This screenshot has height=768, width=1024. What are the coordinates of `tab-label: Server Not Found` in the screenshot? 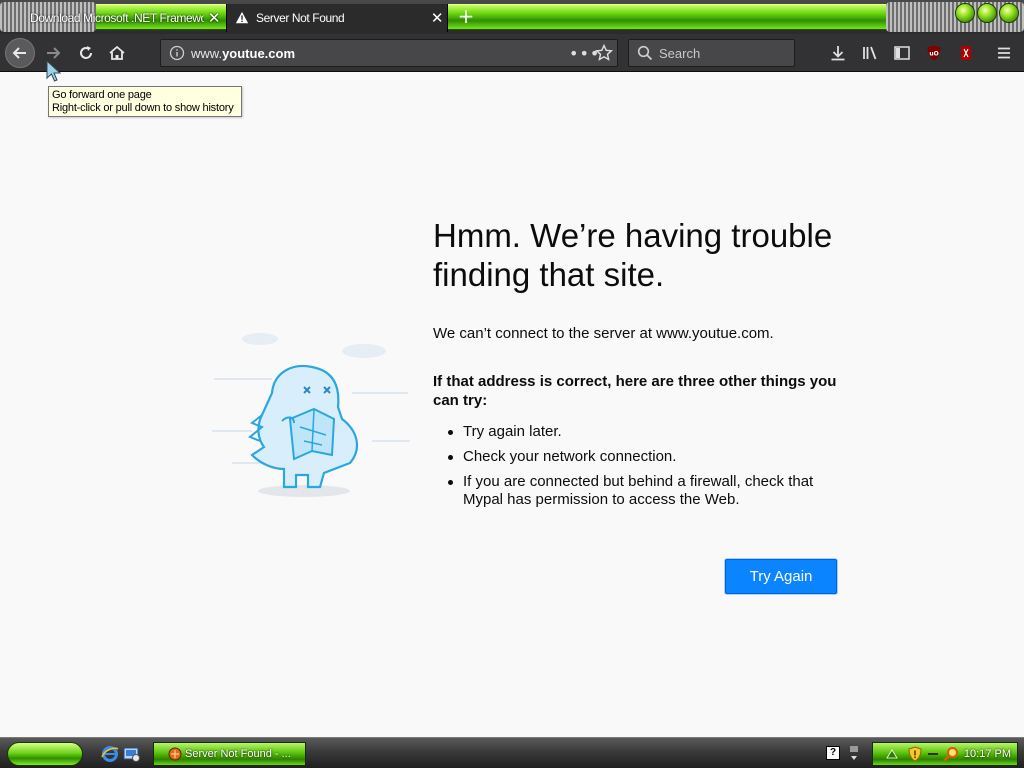 It's located at (300, 18).